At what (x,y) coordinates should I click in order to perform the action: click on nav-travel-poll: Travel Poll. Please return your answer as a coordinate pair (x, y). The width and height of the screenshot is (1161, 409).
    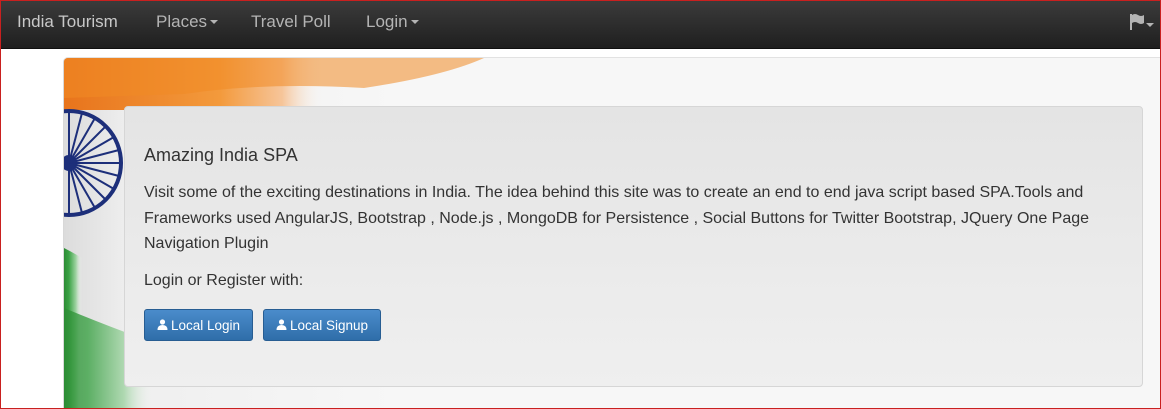
    Looking at the image, I should click on (291, 22).